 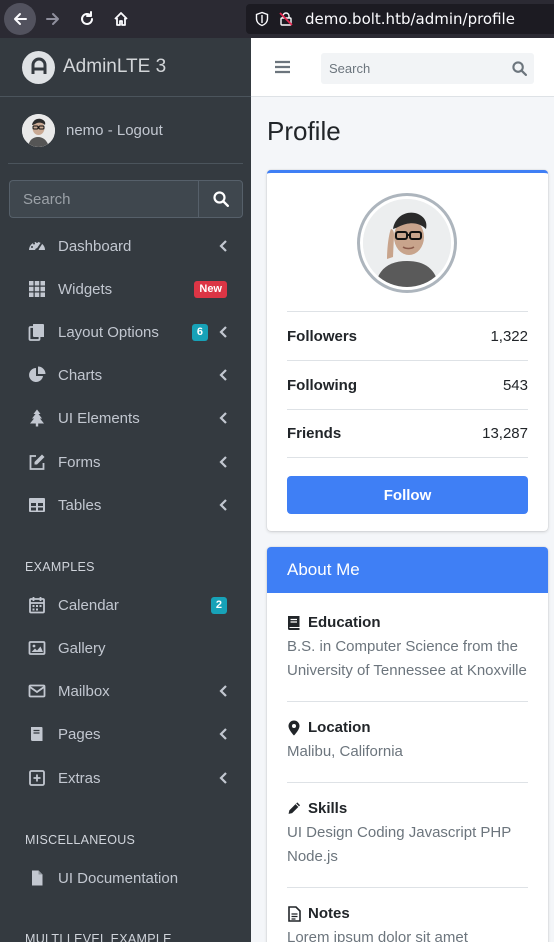 What do you see at coordinates (80, 840) in the screenshot?
I see `menu-header-miscellaneous: MISCELLANEOUS` at bounding box center [80, 840].